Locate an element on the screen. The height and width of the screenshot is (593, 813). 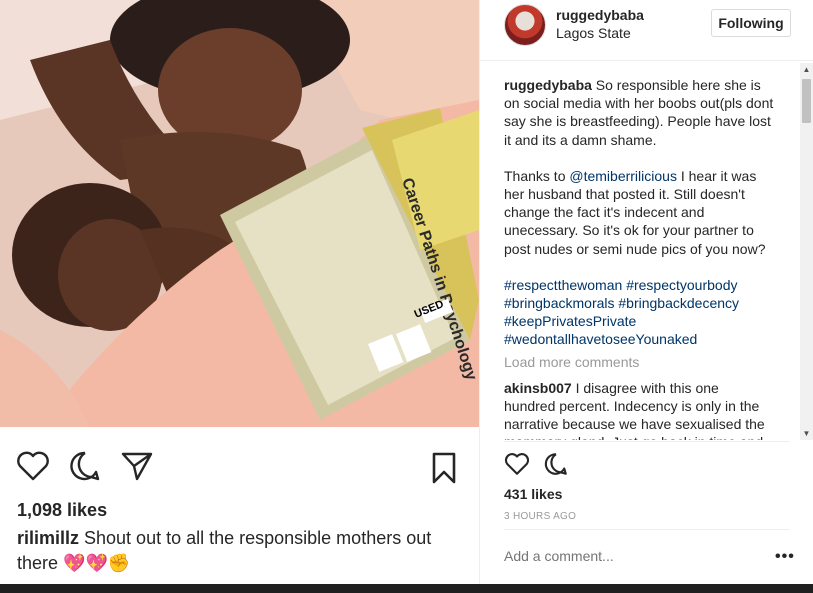
username: ruggedybaba is located at coordinates (600, 15).